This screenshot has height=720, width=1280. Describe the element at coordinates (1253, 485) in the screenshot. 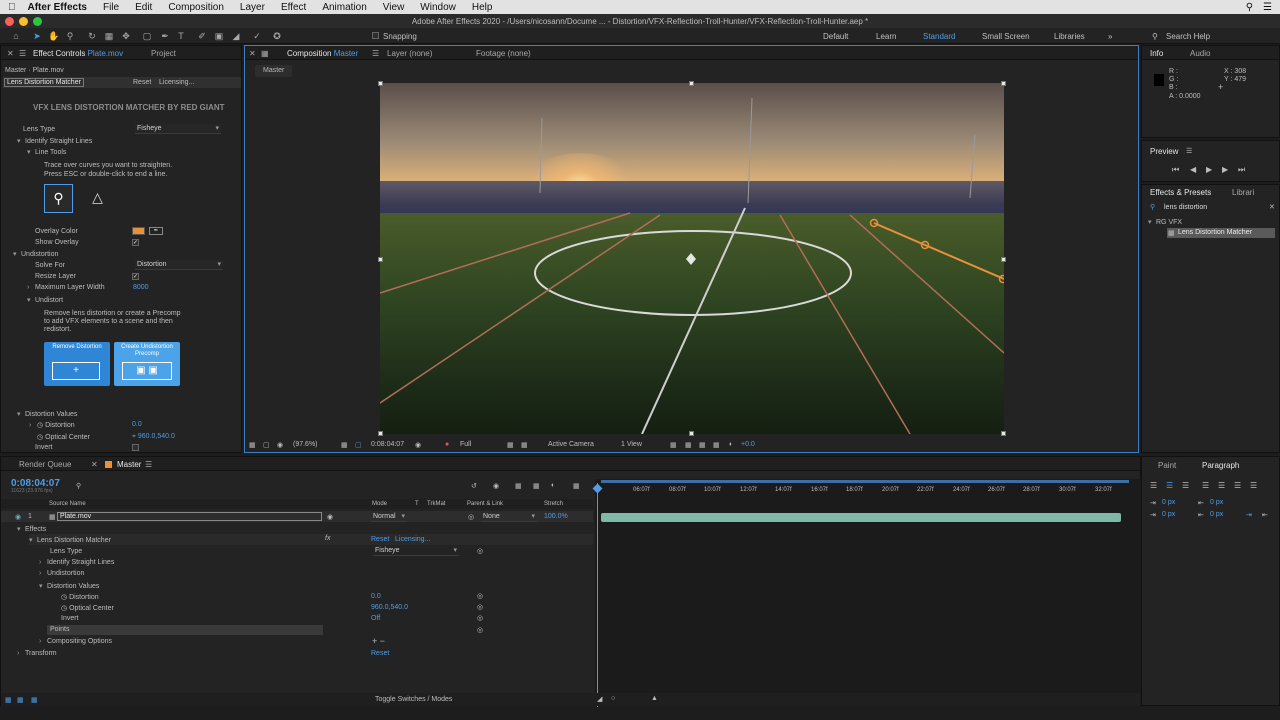

I see `justify-all-icon: ☰` at that location.